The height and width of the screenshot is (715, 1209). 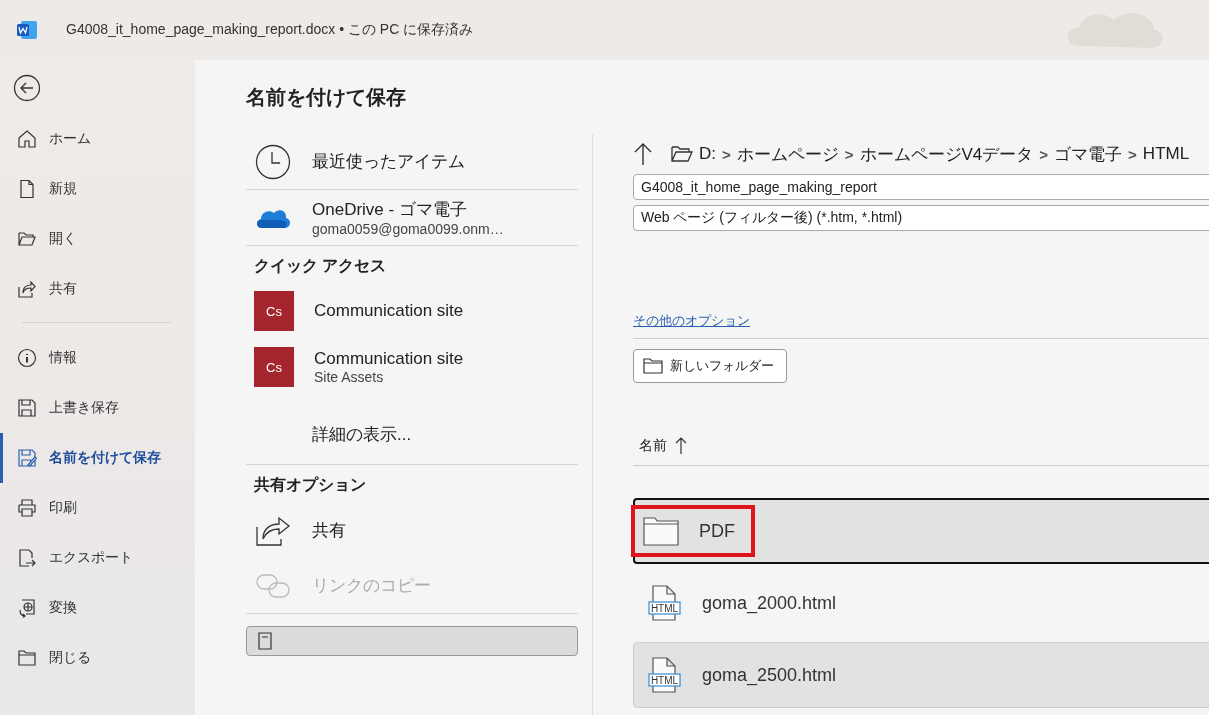 What do you see at coordinates (273, 585) in the screenshot?
I see `link-icon` at bounding box center [273, 585].